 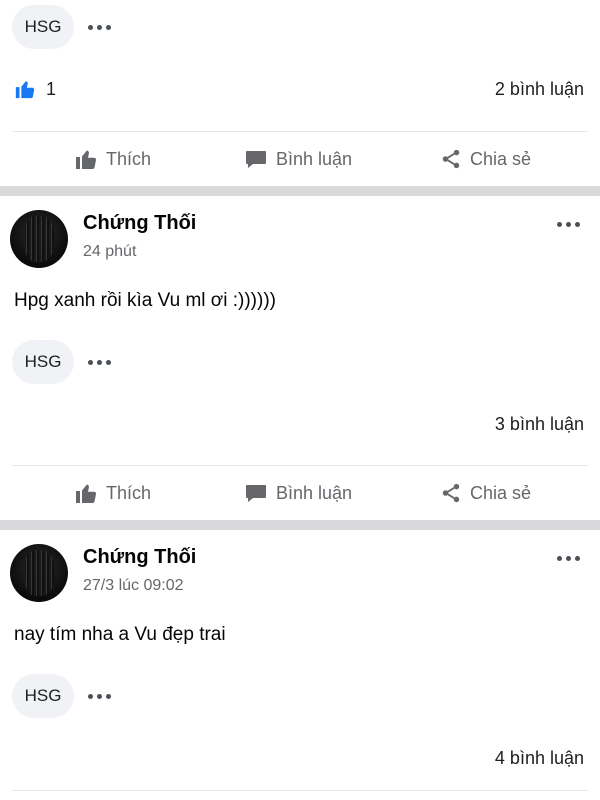 What do you see at coordinates (300, 574) in the screenshot?
I see `post-header: Chứng Thối 27/3 lúc 09:02` at bounding box center [300, 574].